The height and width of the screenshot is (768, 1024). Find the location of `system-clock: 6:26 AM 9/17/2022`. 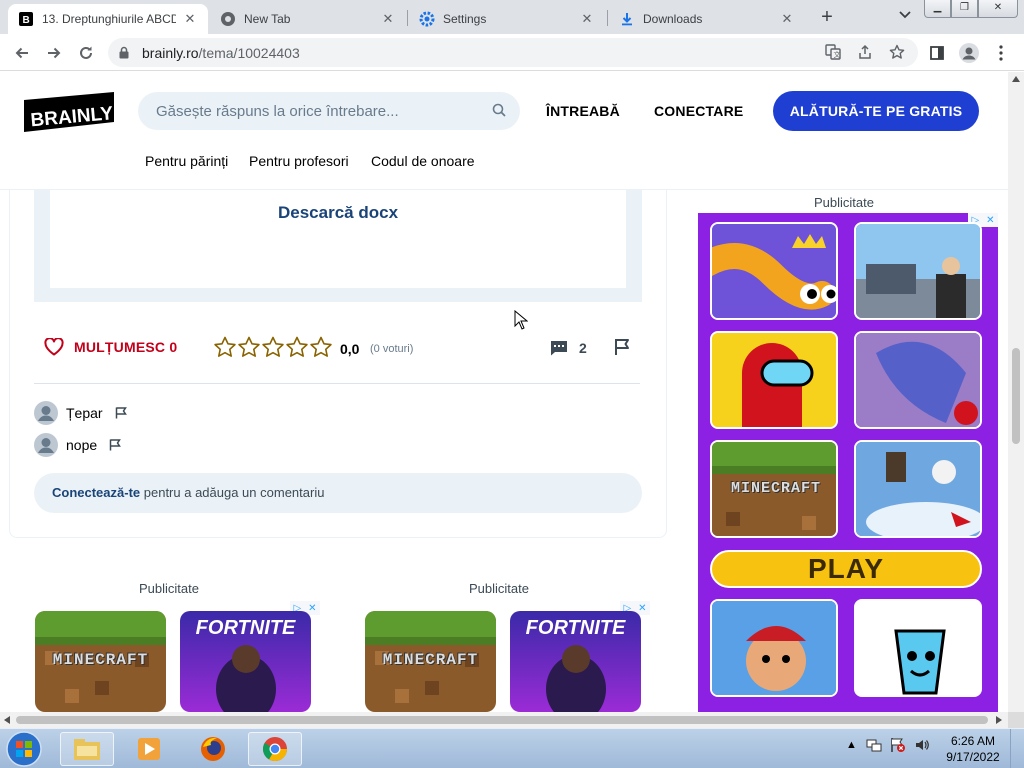

system-clock: 6:26 AM 9/17/2022 is located at coordinates (973, 749).